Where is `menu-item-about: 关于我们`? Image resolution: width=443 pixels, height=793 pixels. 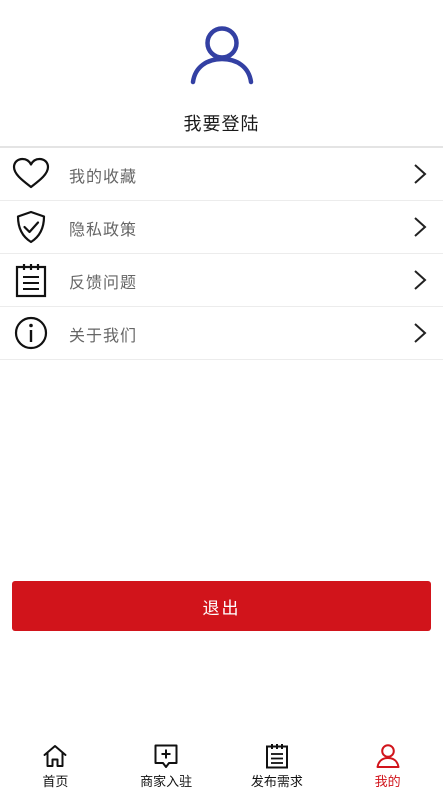 menu-item-about: 关于我们 is located at coordinates (221, 333).